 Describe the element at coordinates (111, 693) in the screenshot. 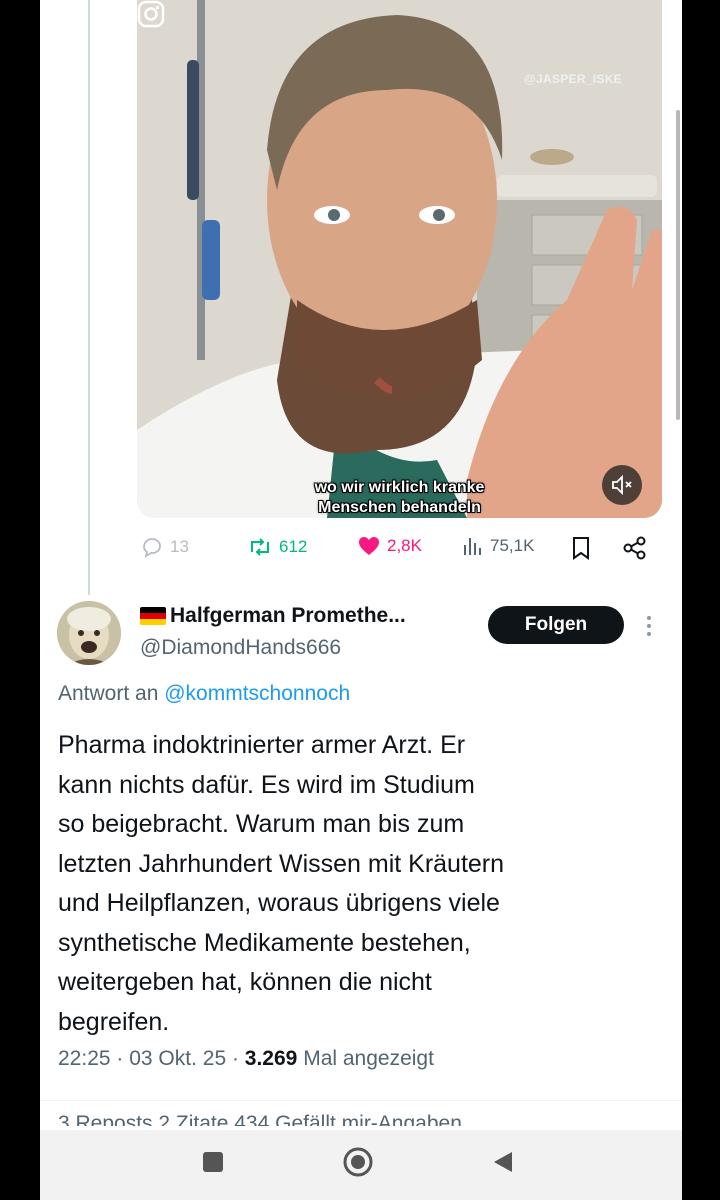

I see `reply-prefix: Antwort an` at that location.